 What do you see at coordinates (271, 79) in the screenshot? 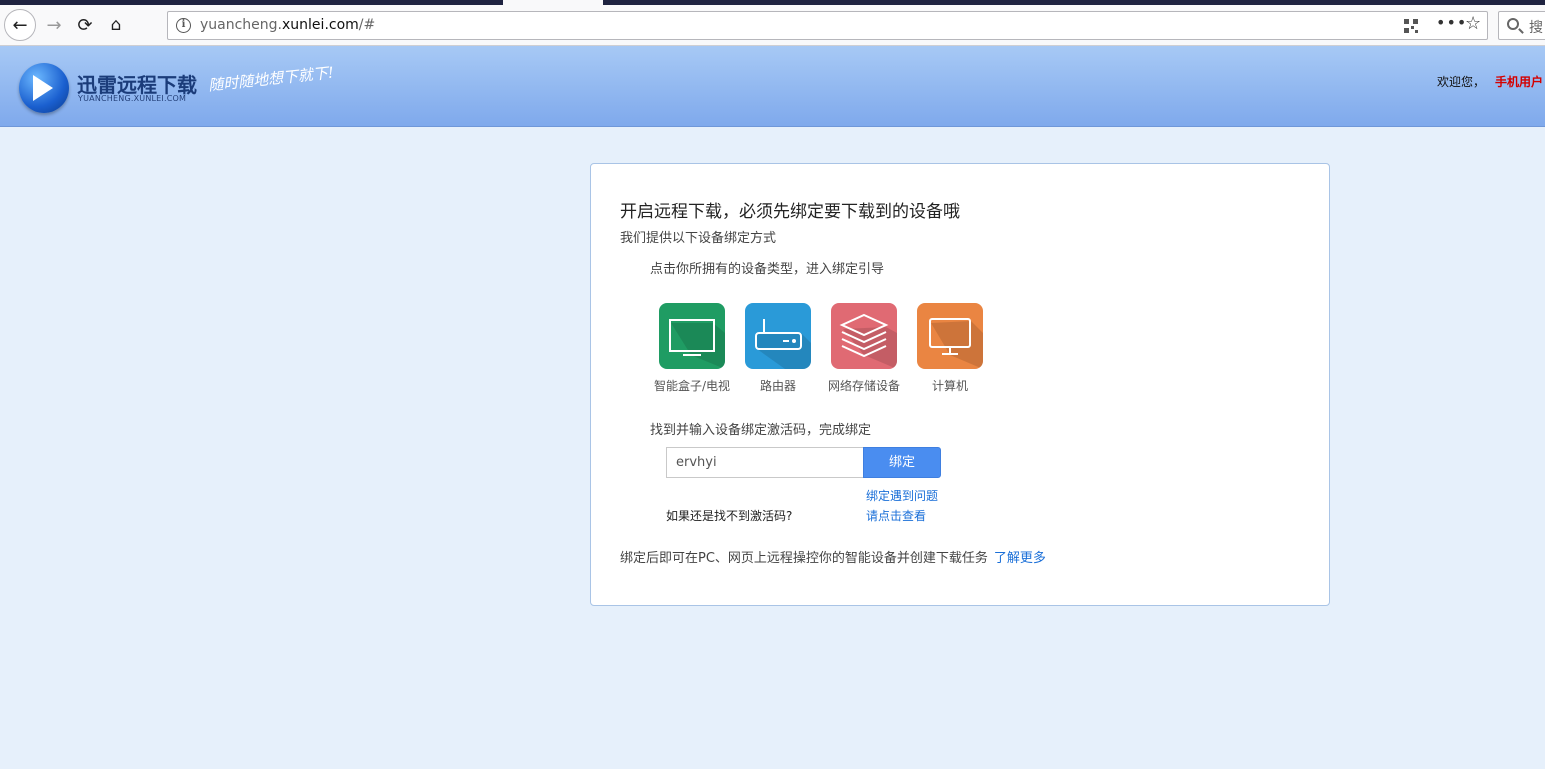
I see `slogan: 随时随地想下就下!` at bounding box center [271, 79].